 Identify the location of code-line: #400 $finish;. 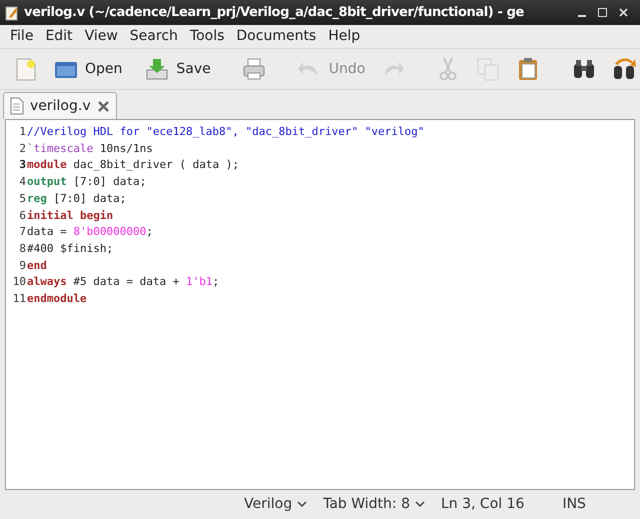
(70, 248).